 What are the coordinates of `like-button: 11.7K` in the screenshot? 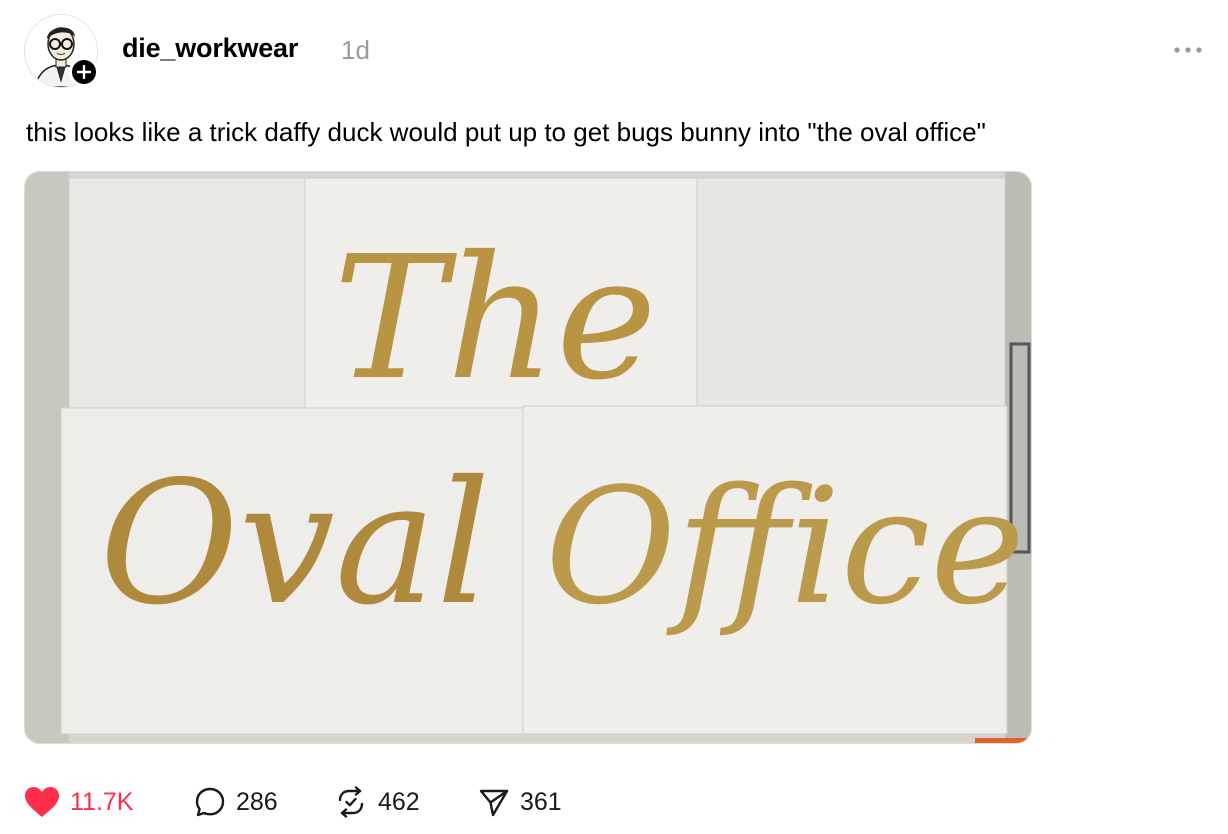 It's located at (78, 802).